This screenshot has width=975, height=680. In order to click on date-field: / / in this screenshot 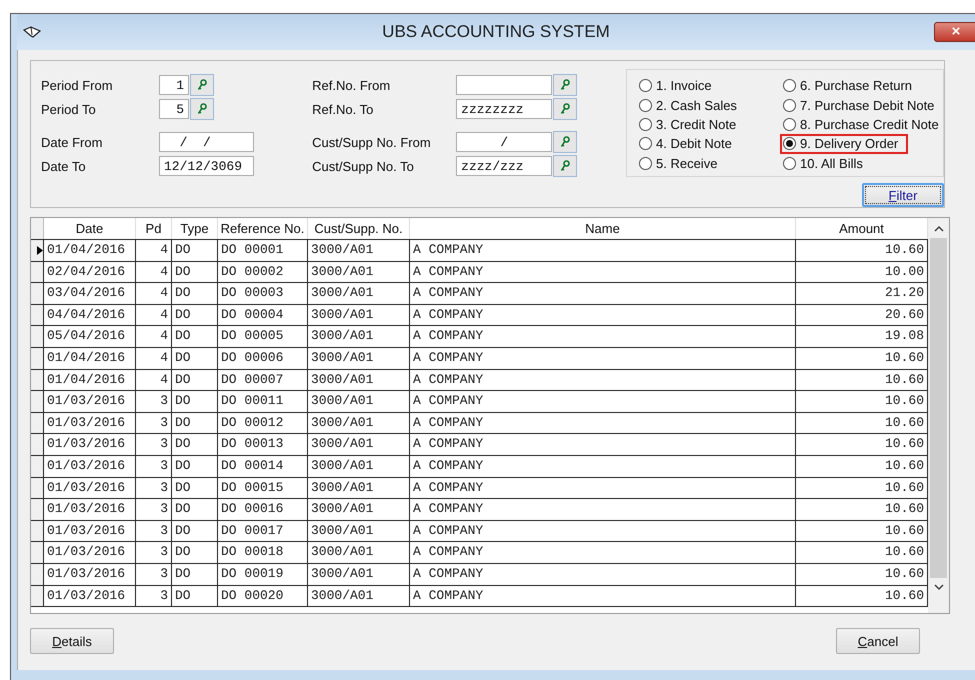, I will do `click(206, 142)`.